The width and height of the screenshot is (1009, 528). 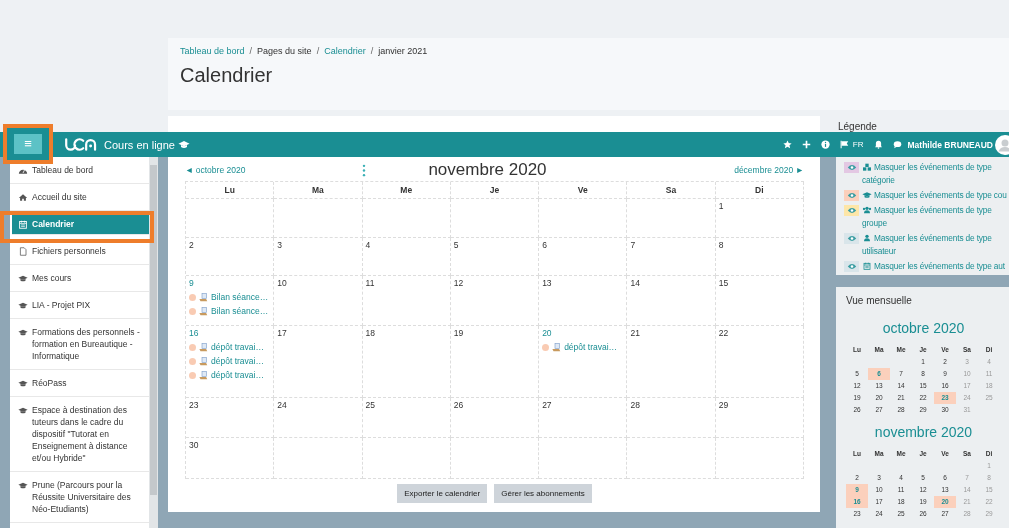 What do you see at coordinates (153, 342) in the screenshot?
I see `scrollbar` at bounding box center [153, 342].